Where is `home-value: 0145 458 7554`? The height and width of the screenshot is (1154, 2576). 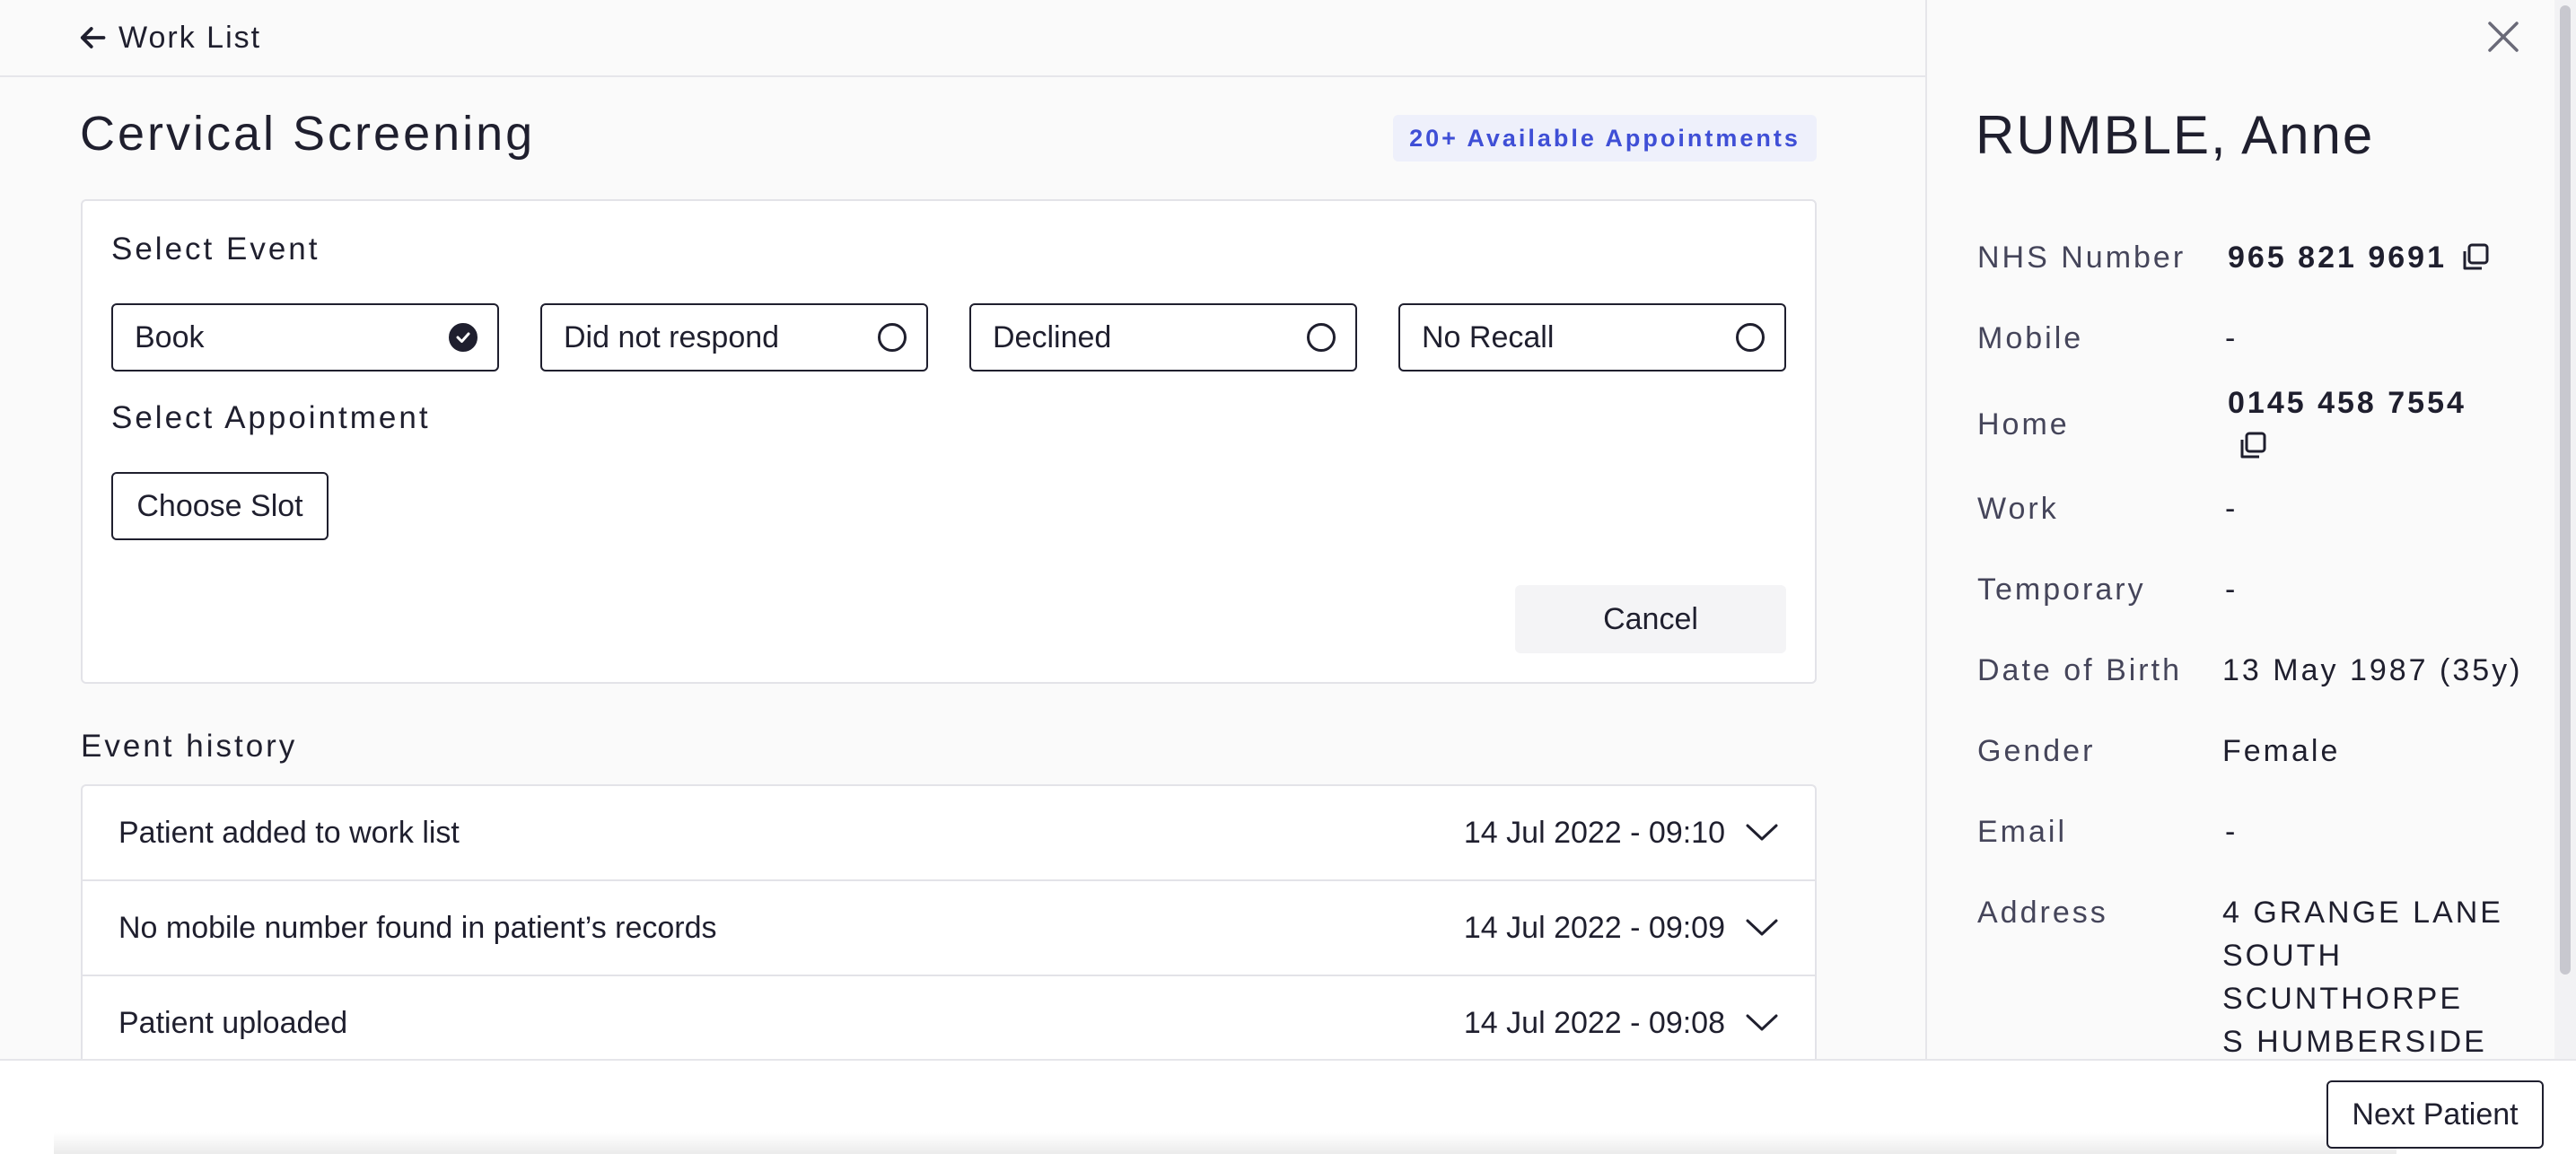
home-value: 0145 458 7554 is located at coordinates (2347, 403).